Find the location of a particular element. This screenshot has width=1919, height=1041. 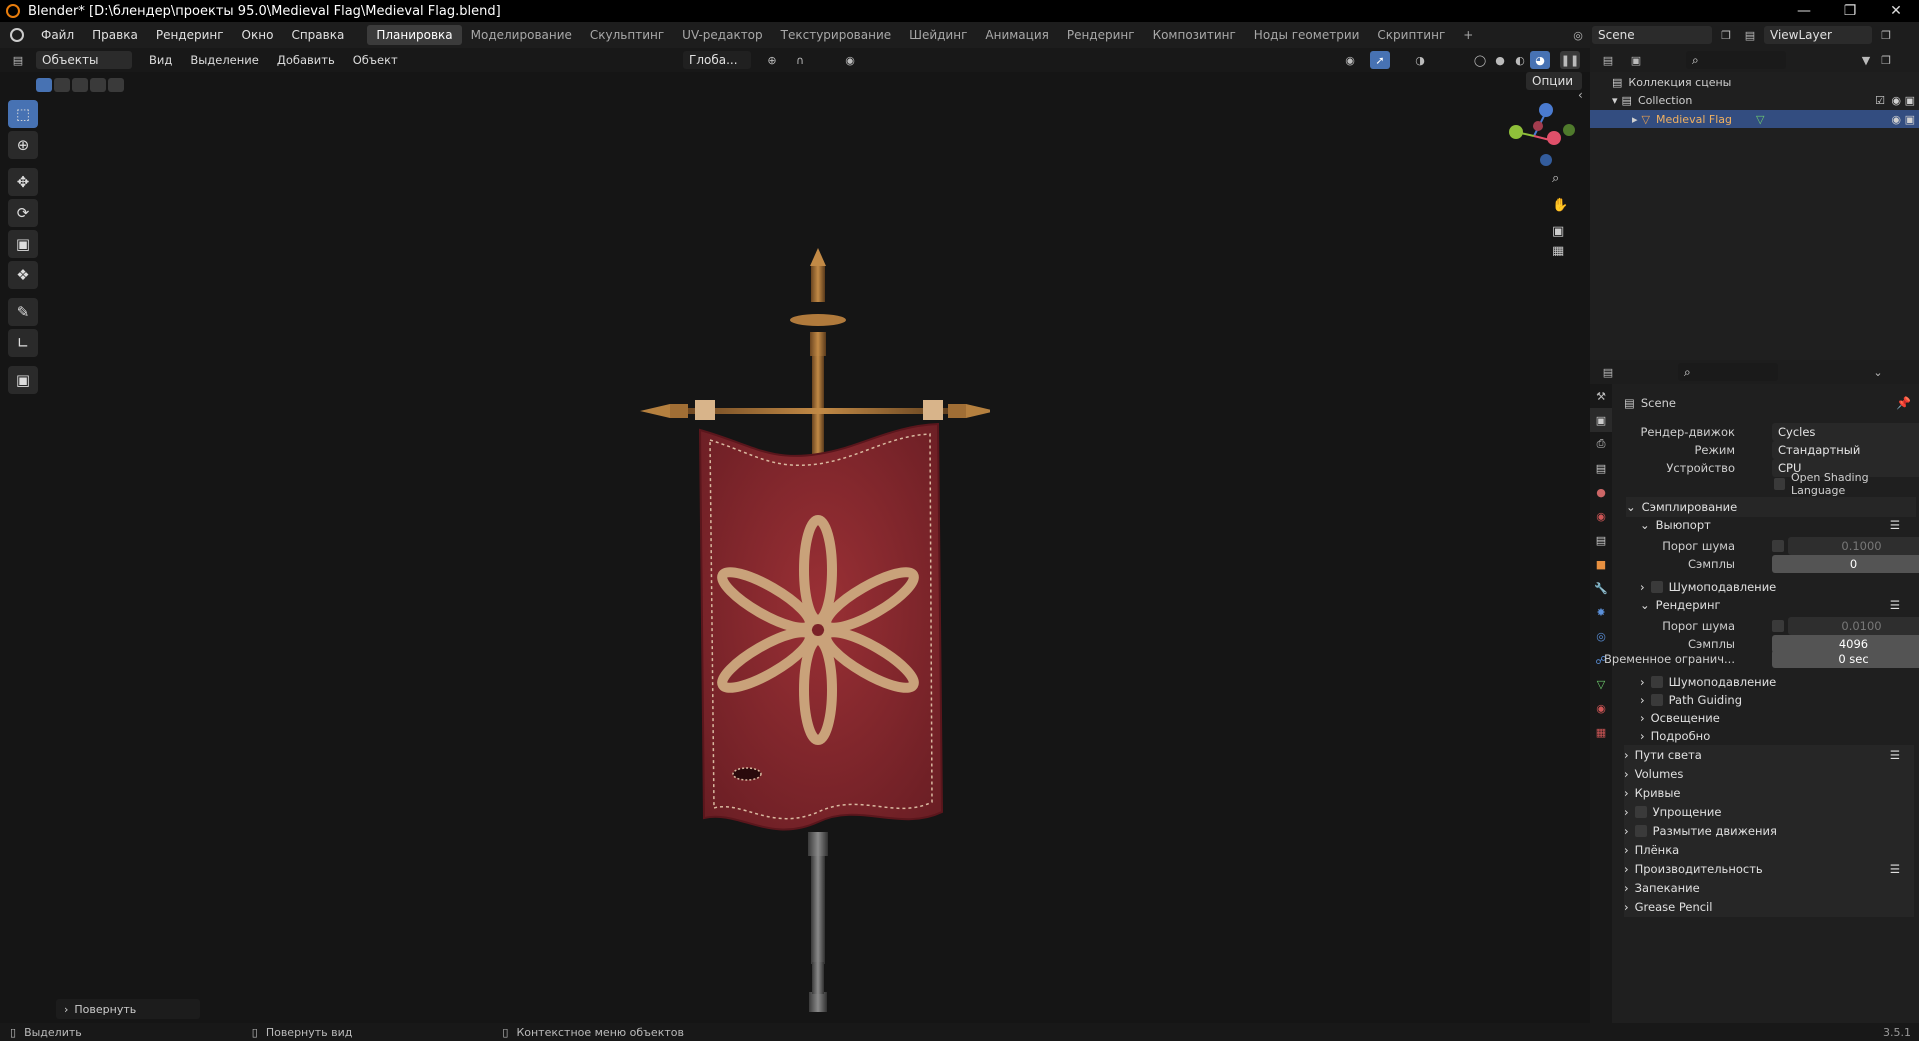

tab-texture-paint: Текстурирование is located at coordinates (836, 35).